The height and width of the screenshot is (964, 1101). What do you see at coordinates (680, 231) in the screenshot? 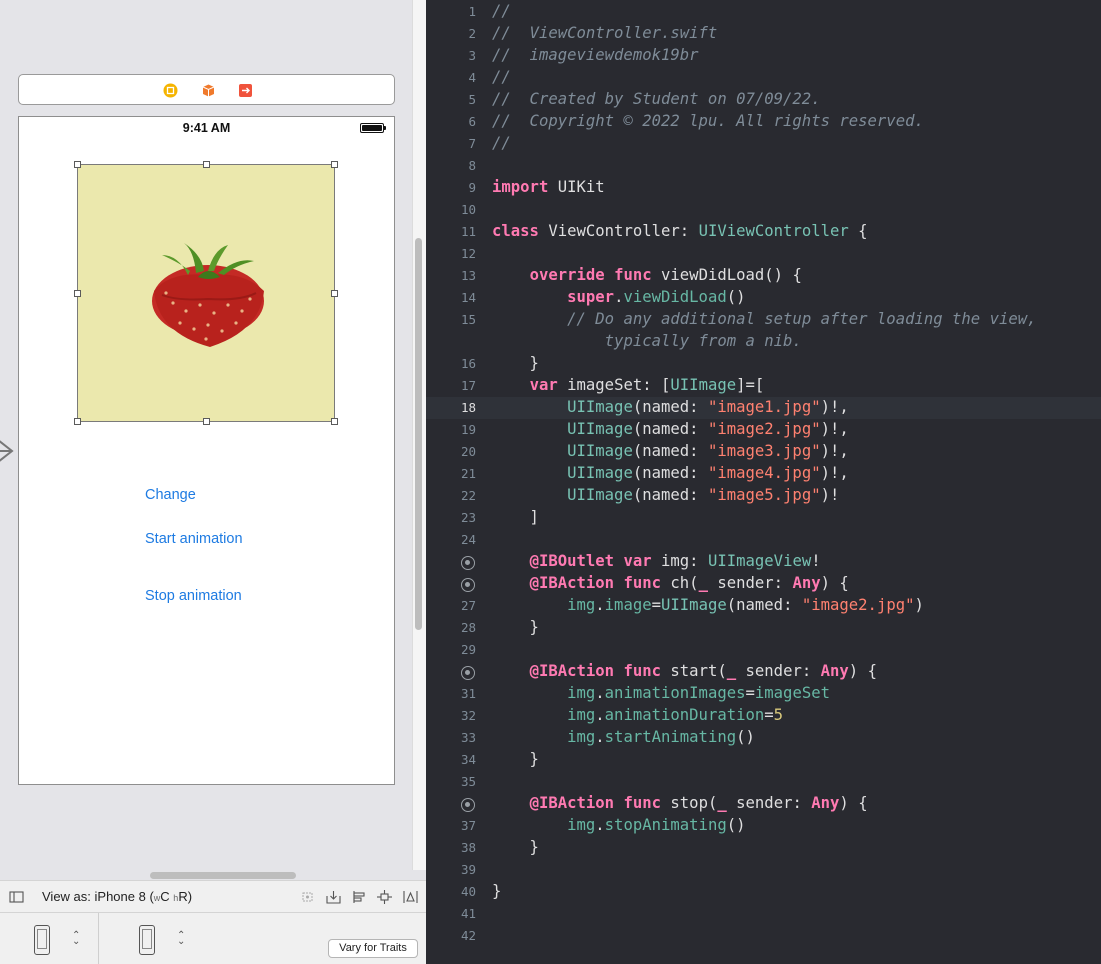
I see `code-line: class ViewController: UIViewController {` at bounding box center [680, 231].